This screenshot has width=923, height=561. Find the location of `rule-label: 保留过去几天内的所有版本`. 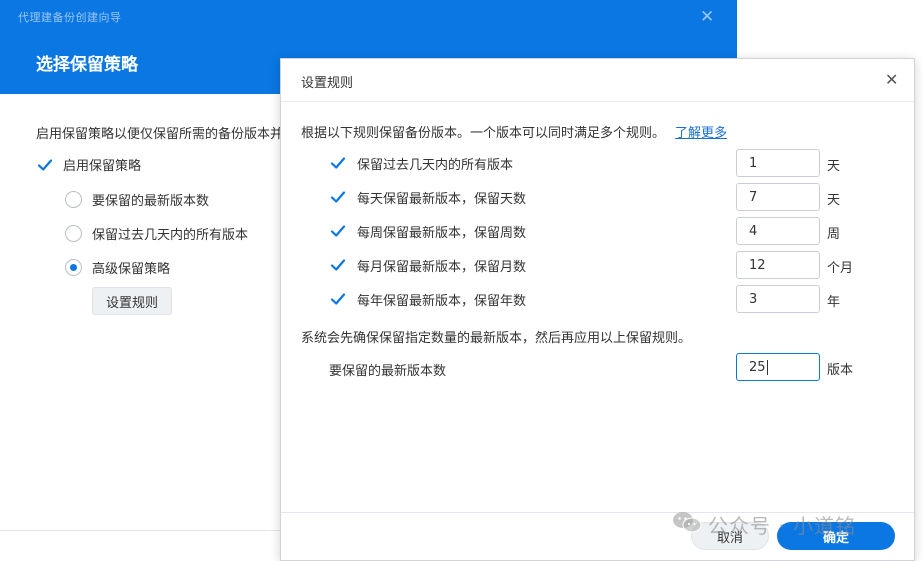

rule-label: 保留过去几天内的所有版本 is located at coordinates (435, 165).